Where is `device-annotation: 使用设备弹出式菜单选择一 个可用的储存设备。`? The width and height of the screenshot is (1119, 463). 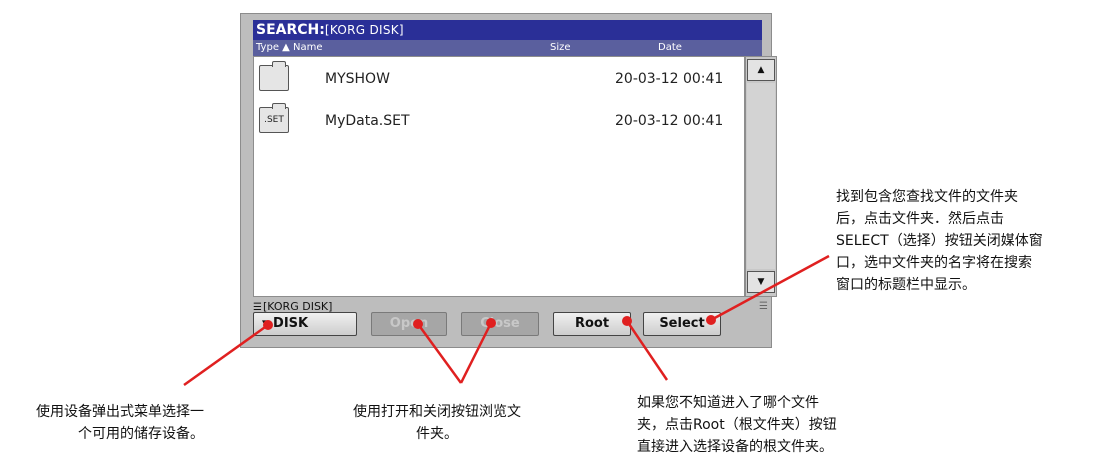 device-annotation: 使用设备弹出式菜单选择一 个可用的储存设备。 is located at coordinates (120, 423).